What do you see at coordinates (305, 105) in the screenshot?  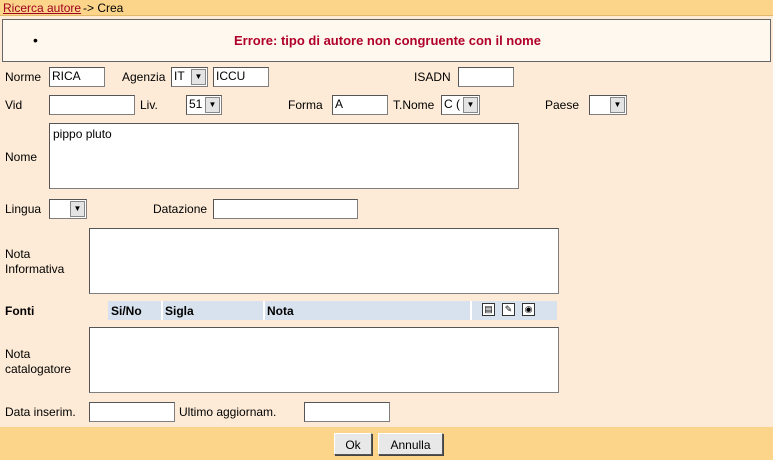 I see `forma-label: Forma` at bounding box center [305, 105].